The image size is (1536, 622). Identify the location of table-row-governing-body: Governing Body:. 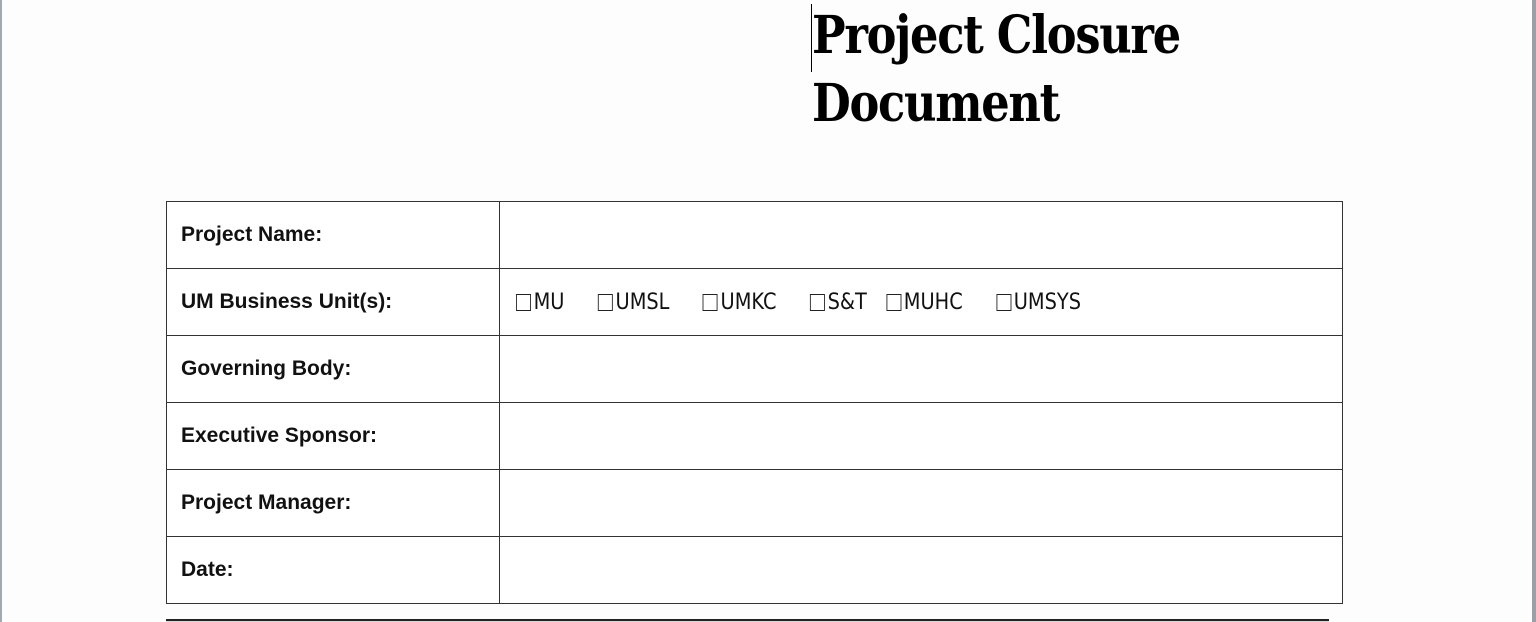
(754, 369).